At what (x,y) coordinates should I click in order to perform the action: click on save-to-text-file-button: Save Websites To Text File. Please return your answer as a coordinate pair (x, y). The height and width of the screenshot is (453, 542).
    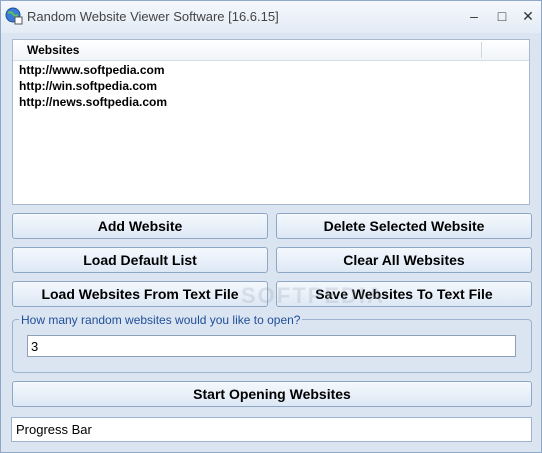
    Looking at the image, I should click on (404, 294).